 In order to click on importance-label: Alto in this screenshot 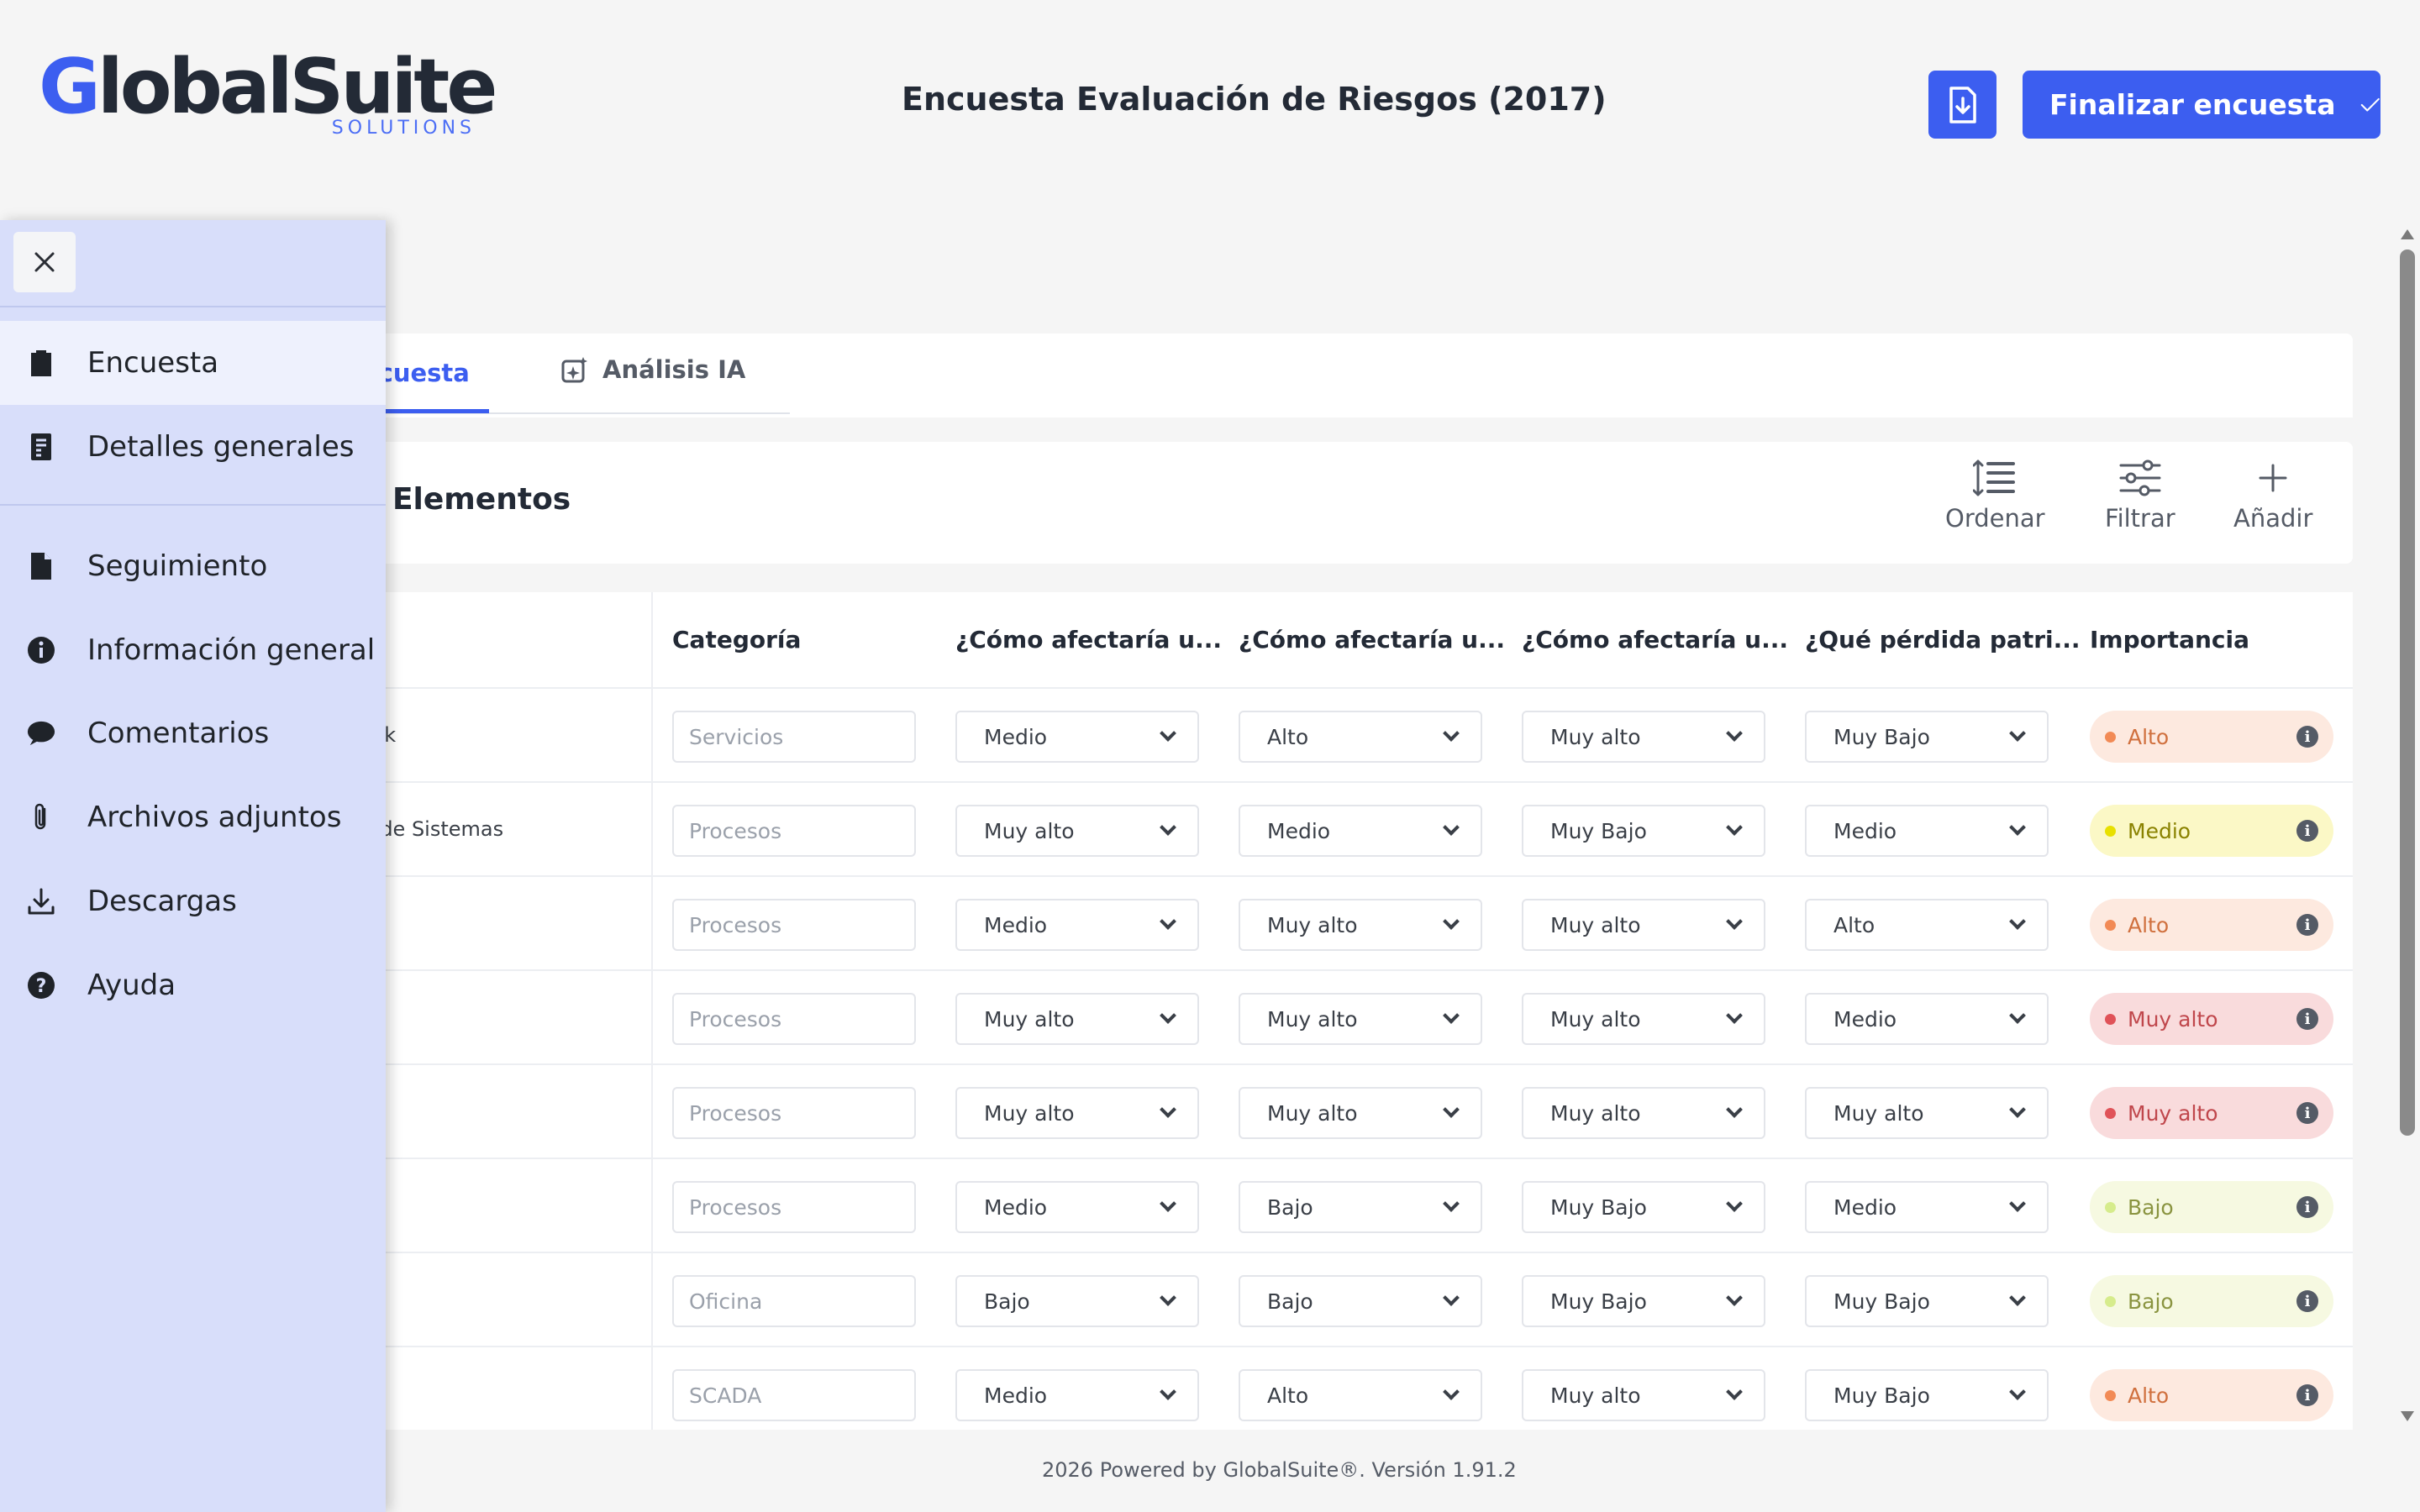, I will do `click(2149, 736)`.